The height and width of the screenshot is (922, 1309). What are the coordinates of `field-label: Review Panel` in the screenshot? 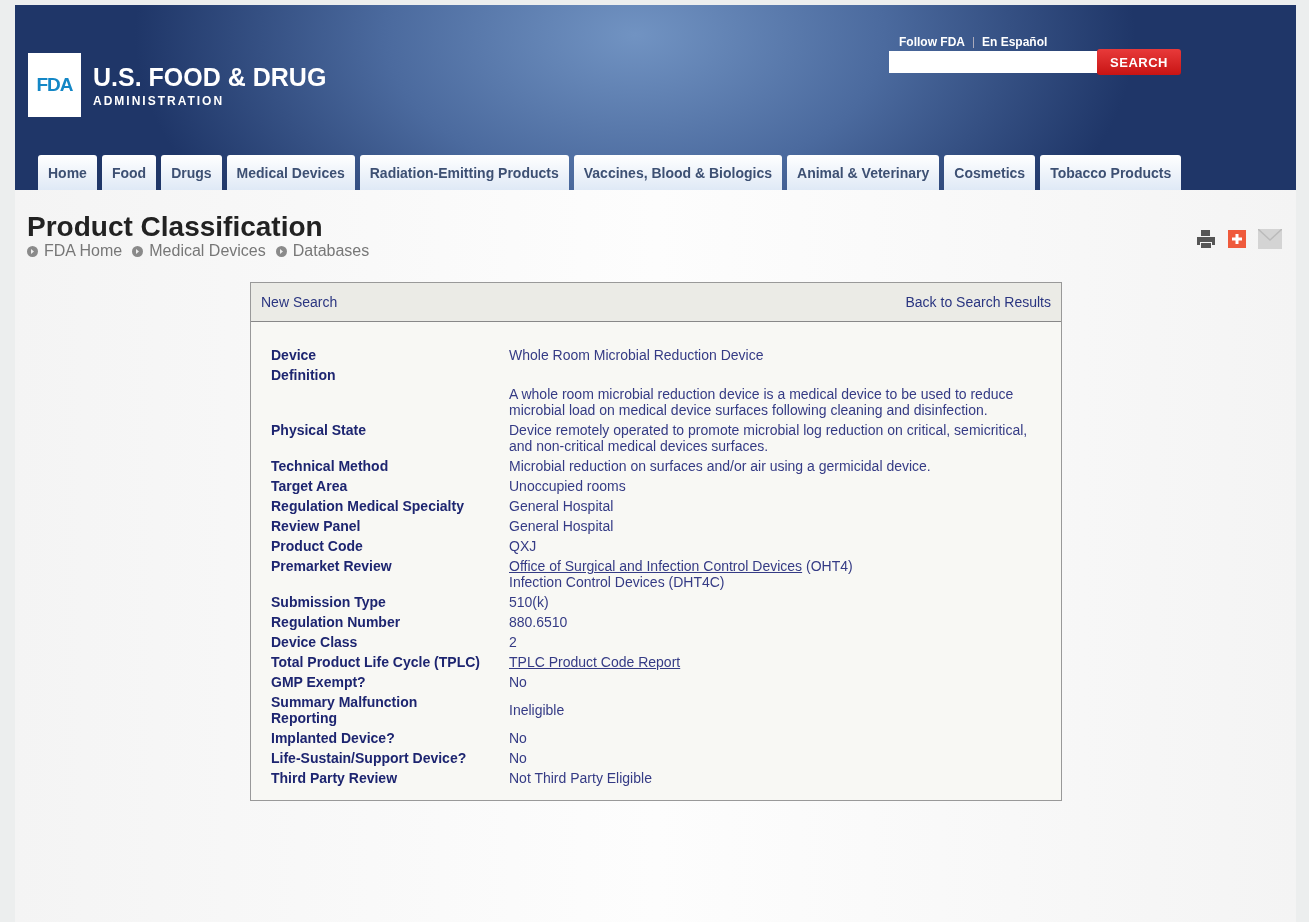 It's located at (316, 526).